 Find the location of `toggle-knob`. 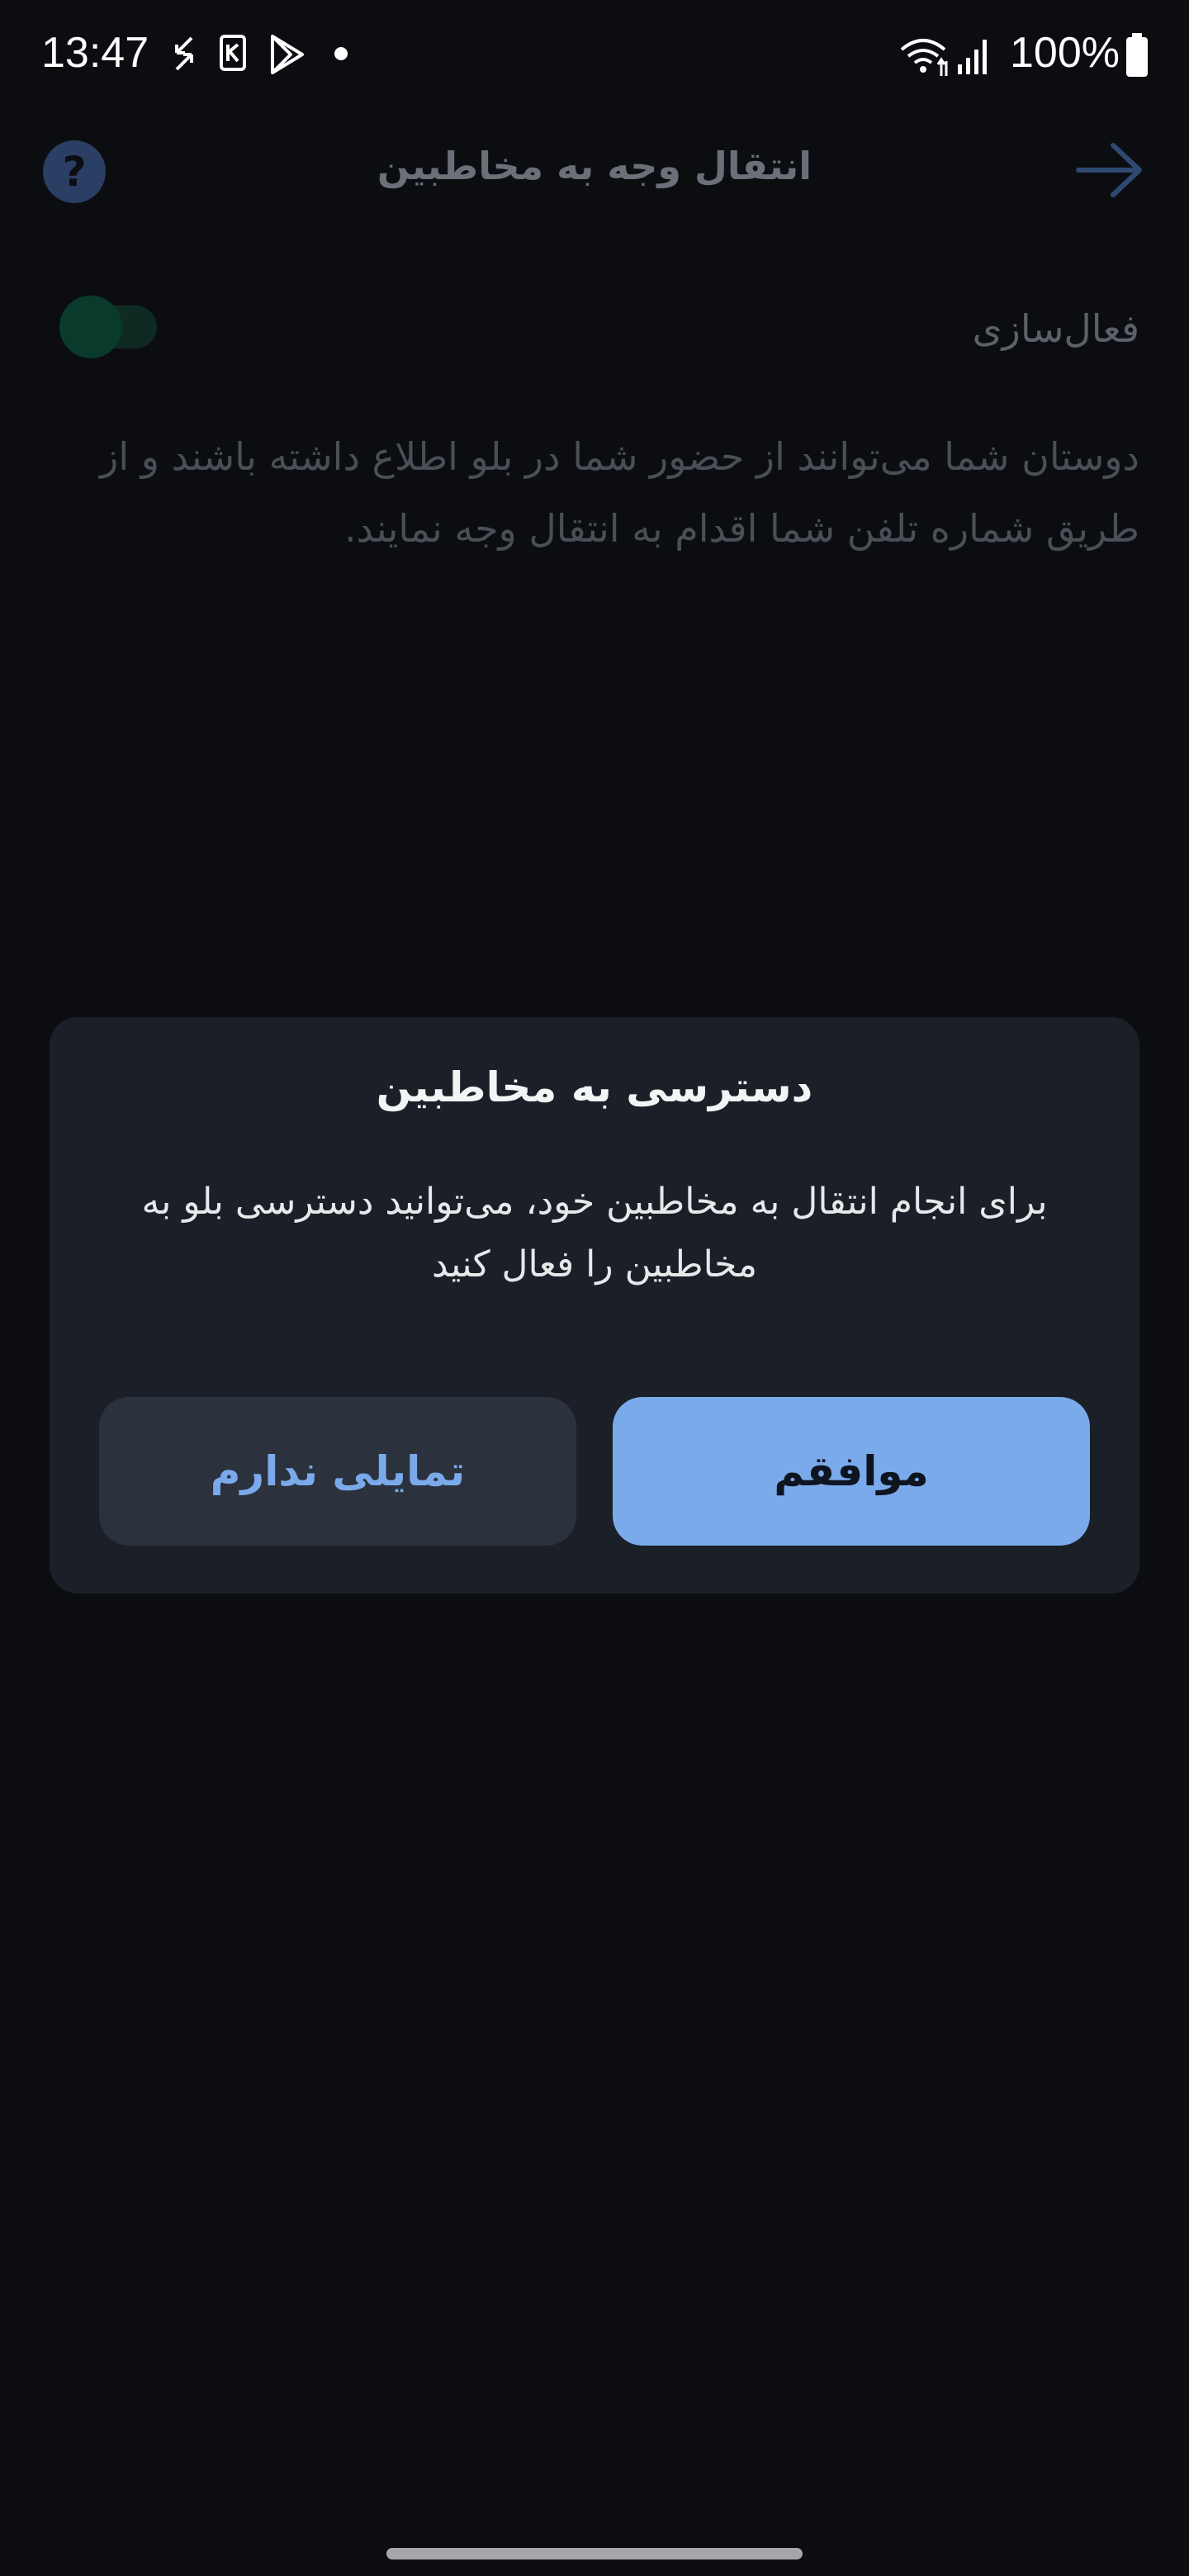

toggle-knob is located at coordinates (90, 327).